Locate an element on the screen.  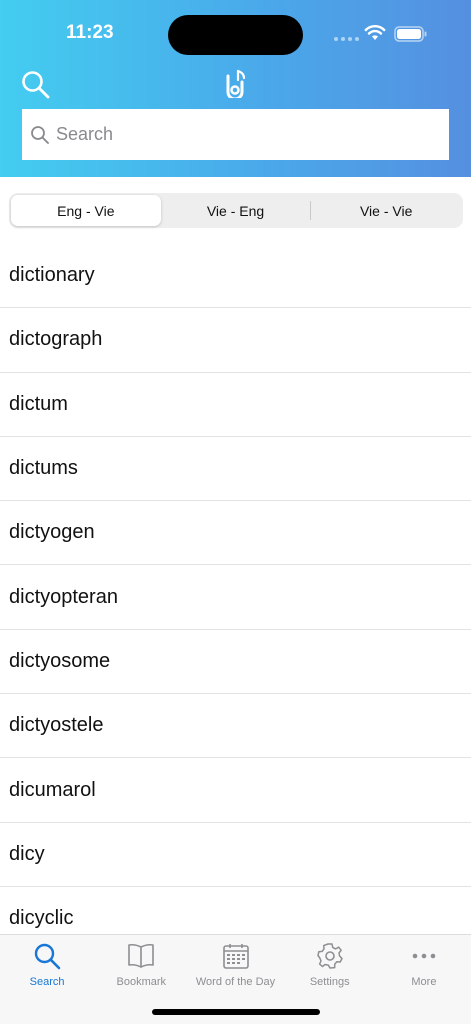
dynamic-island is located at coordinates (235, 35).